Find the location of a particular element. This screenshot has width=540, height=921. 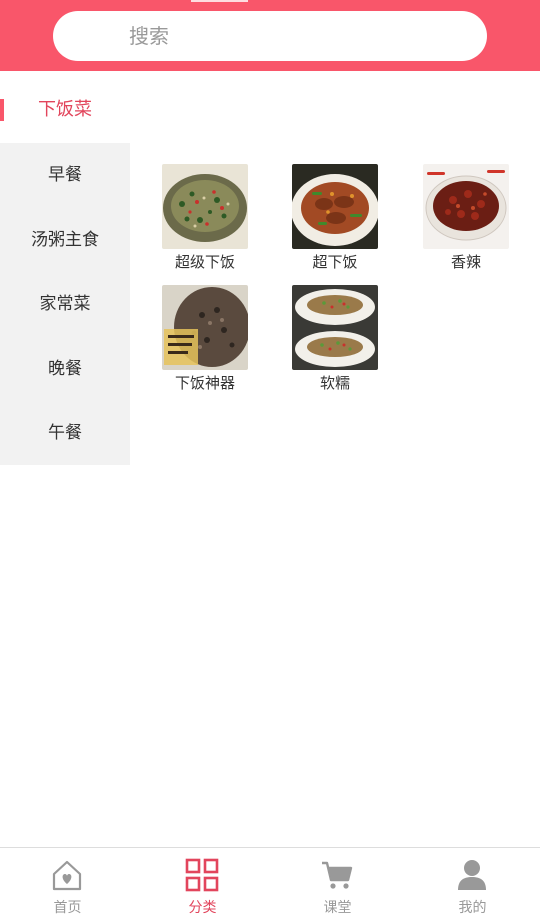

user-icon is located at coordinates (472, 875).